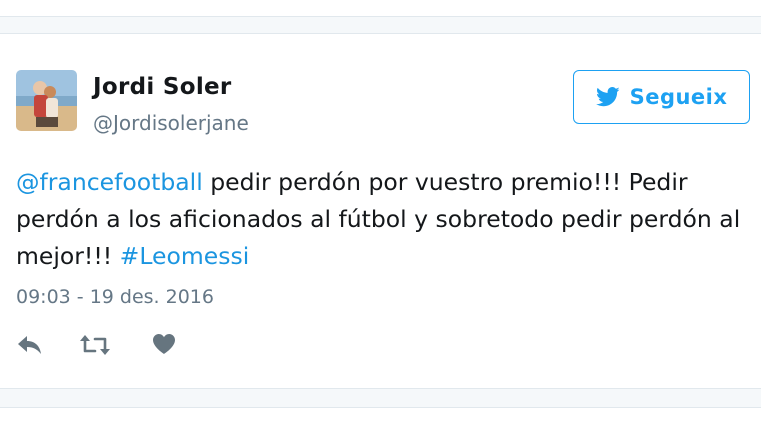 The height and width of the screenshot is (429, 761). I want to click on twitter-bird-icon, so click(607, 97).